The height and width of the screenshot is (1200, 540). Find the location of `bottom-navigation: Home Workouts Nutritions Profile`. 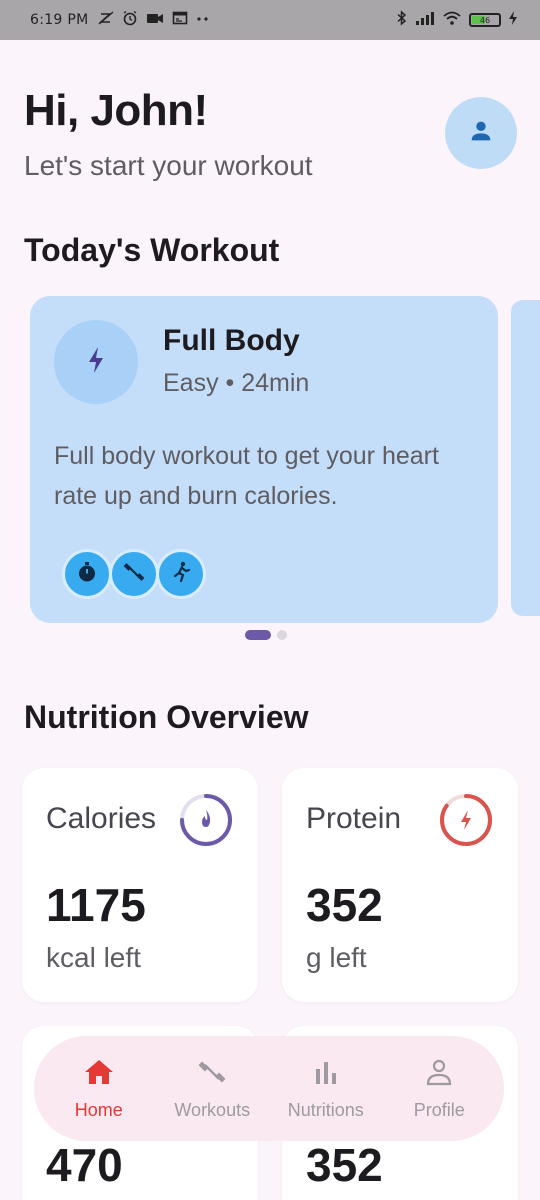

bottom-navigation: Home Workouts Nutritions Profile is located at coordinates (269, 1088).